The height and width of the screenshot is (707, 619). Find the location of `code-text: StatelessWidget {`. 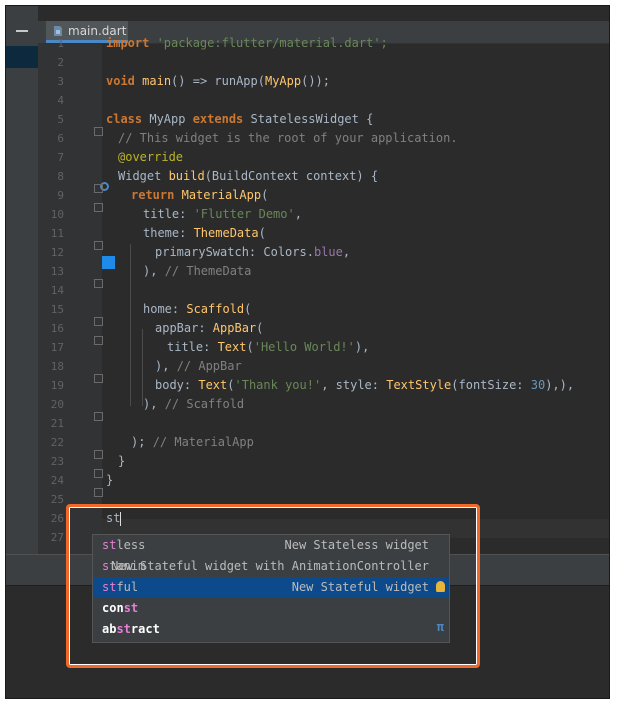

code-text: StatelessWidget { is located at coordinates (308, 119).